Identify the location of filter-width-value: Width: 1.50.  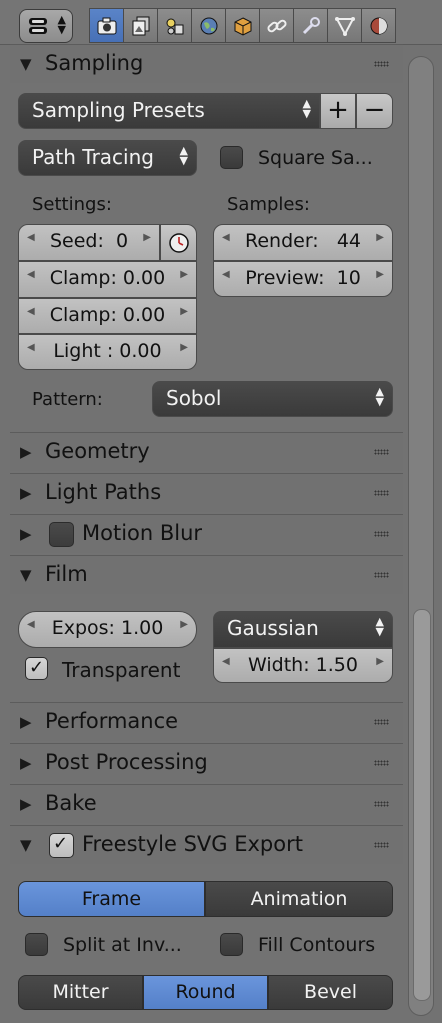
(303, 665).